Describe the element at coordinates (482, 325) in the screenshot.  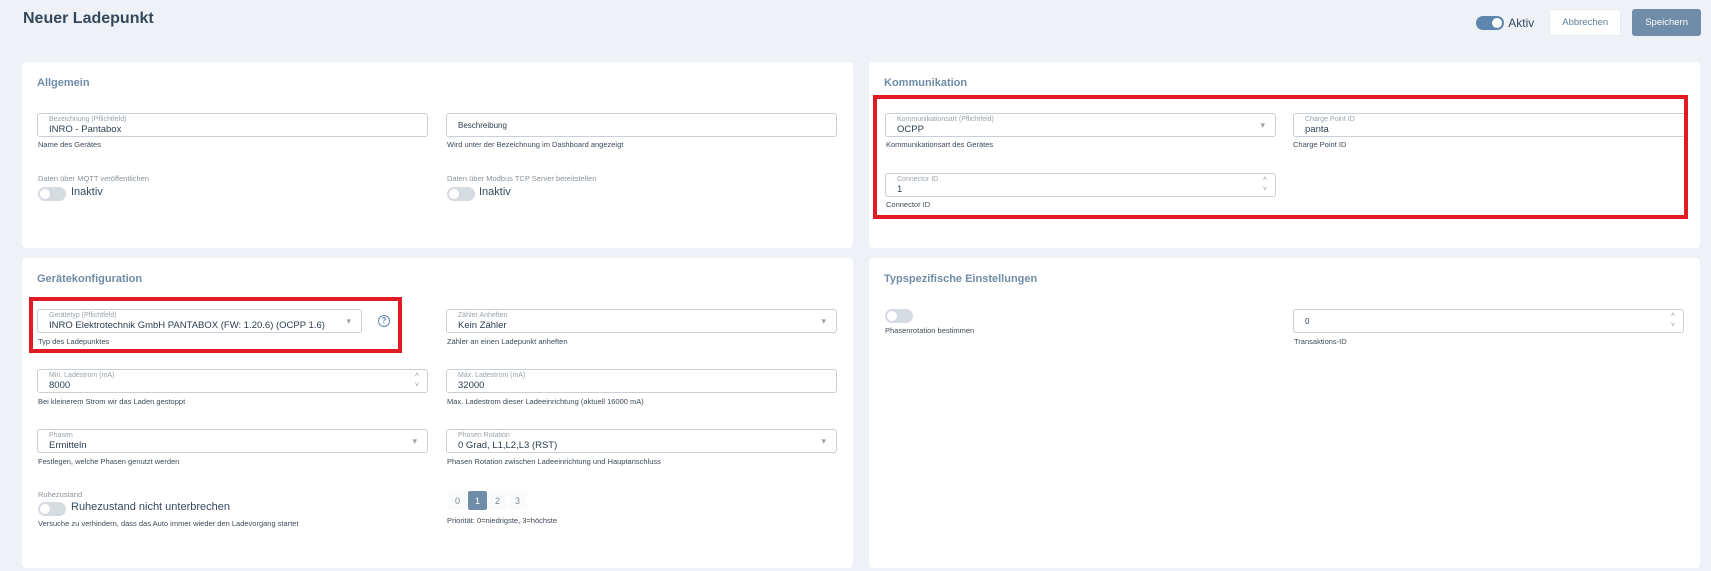
I see `meter-value: Kein Zähler` at that location.